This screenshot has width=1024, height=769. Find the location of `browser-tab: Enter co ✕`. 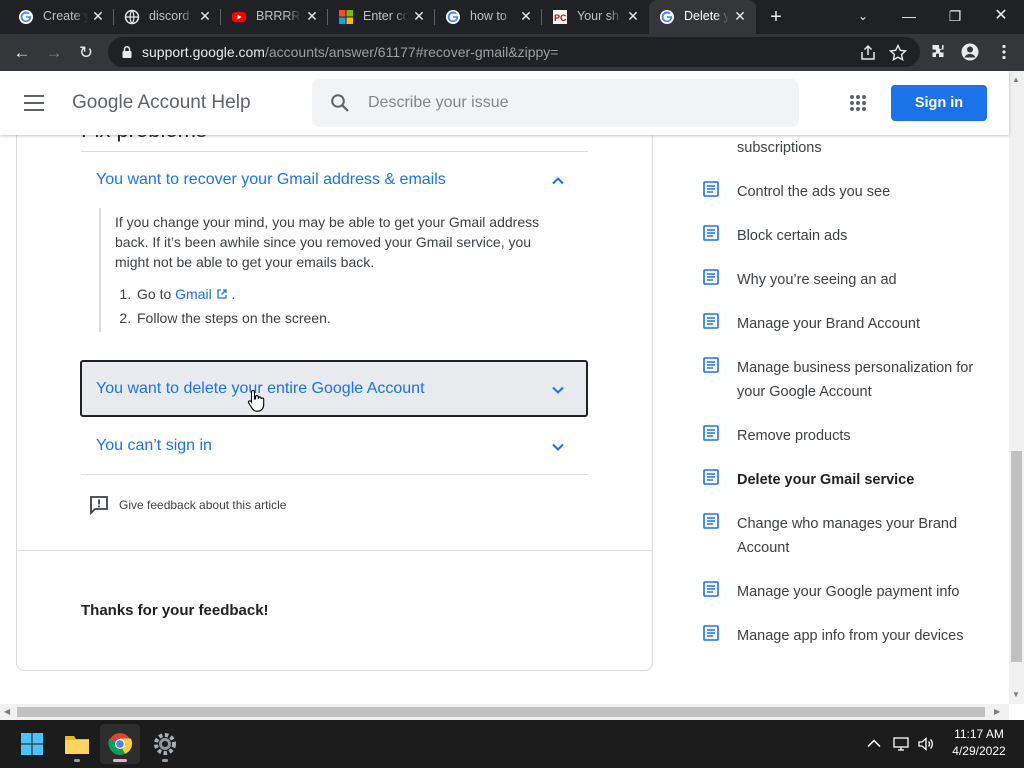

browser-tab: Enter co ✕ is located at coordinates (381, 17).